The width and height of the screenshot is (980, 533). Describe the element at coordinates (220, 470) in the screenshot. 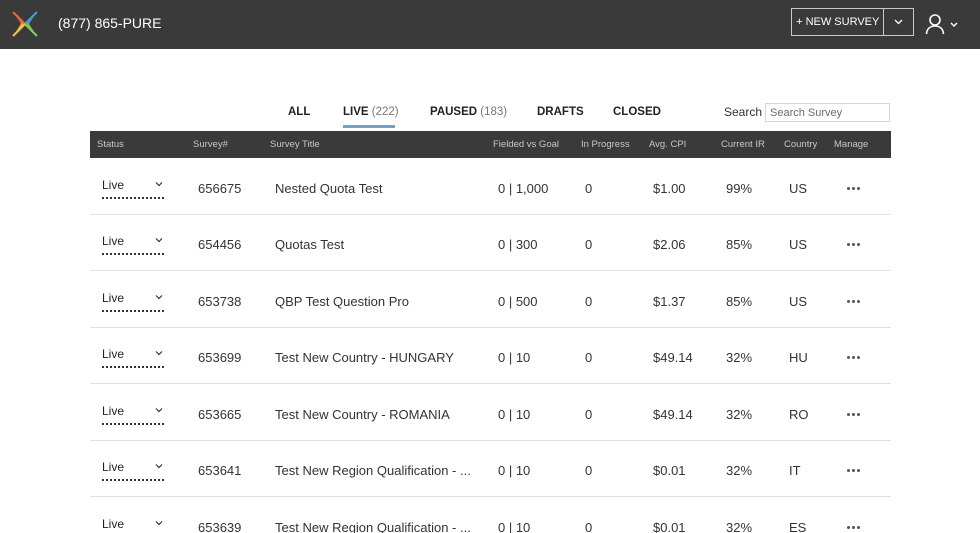

I see `survey-number: 653641` at that location.